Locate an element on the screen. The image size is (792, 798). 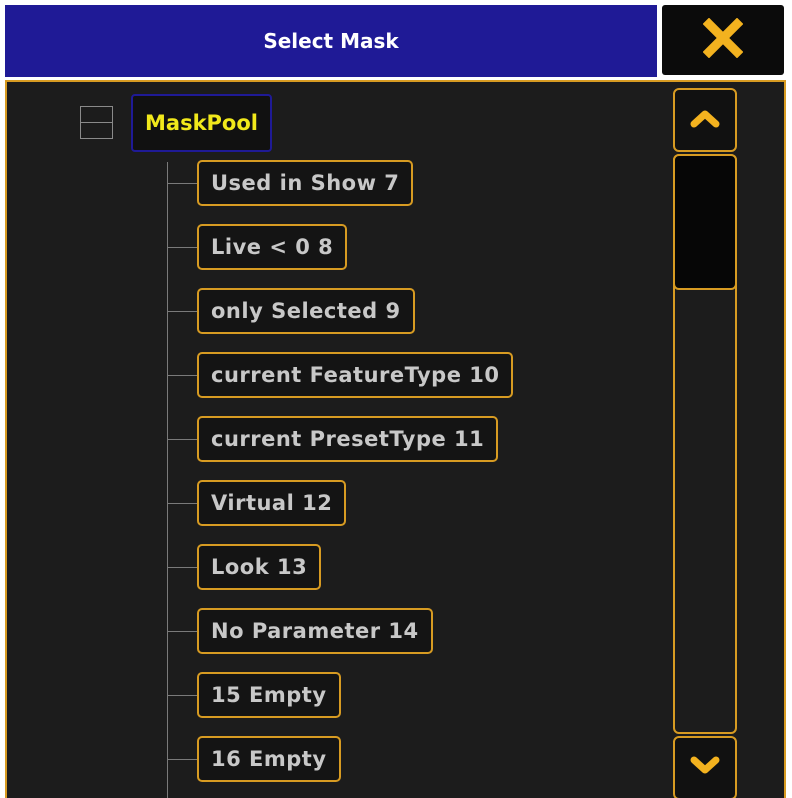
tree-connector-line is located at coordinates (167, 480).